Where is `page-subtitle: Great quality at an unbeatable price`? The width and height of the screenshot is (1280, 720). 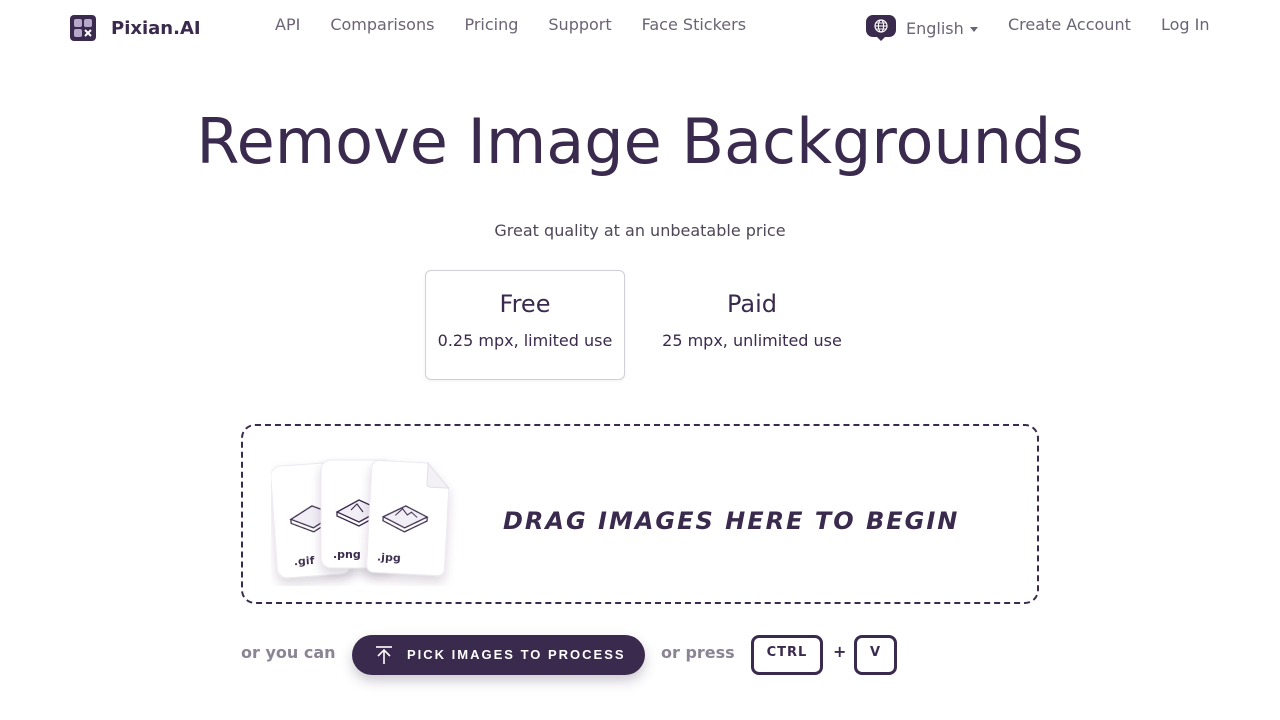
page-subtitle: Great quality at an unbeatable price is located at coordinates (640, 230).